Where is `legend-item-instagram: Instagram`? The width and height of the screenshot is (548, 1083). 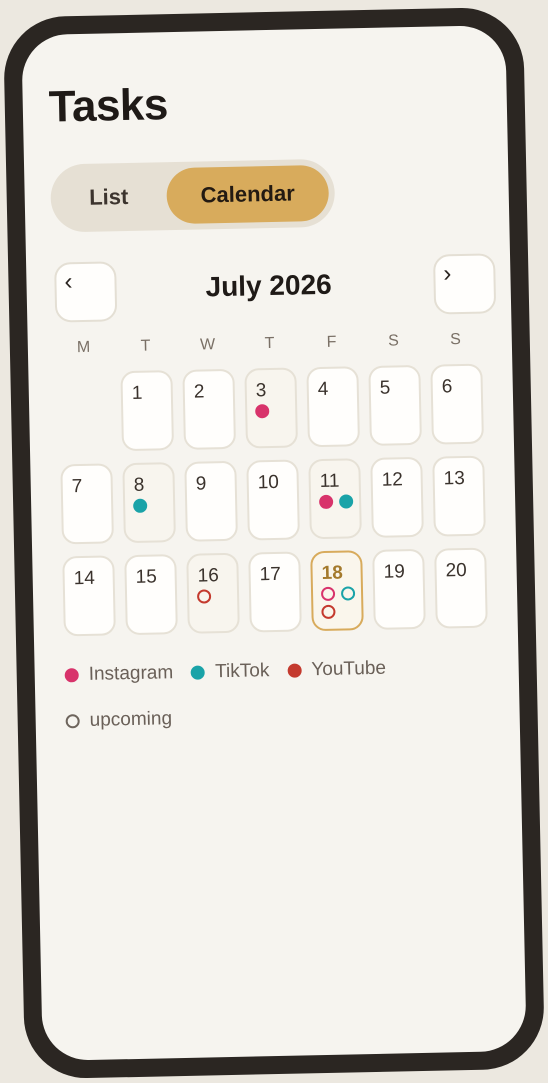 legend-item-instagram: Instagram is located at coordinates (118, 674).